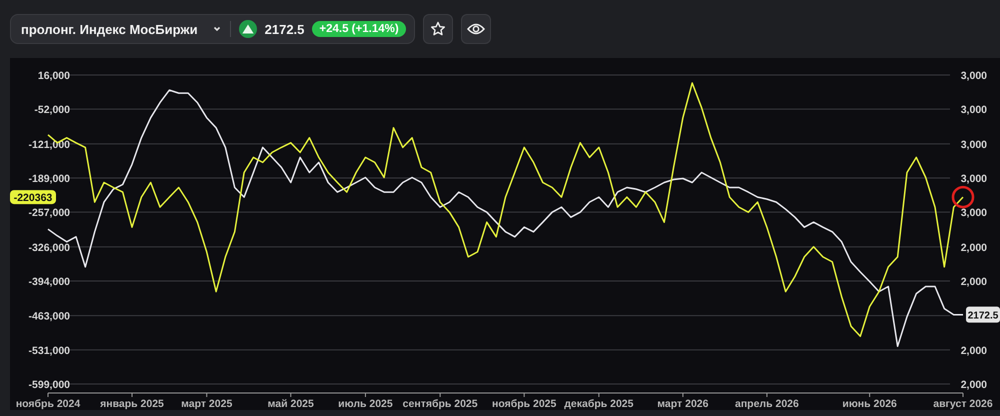 The height and width of the screenshot is (416, 1000). I want to click on eye-icon, so click(475, 29).